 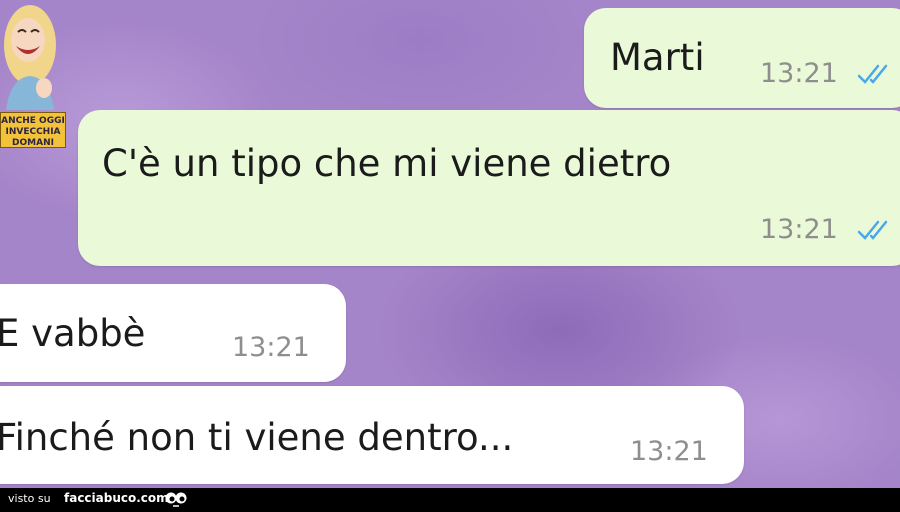 I want to click on profile-sticker: ANCHE OGGI INVECCHIA DOMANI, so click(x=35, y=75).